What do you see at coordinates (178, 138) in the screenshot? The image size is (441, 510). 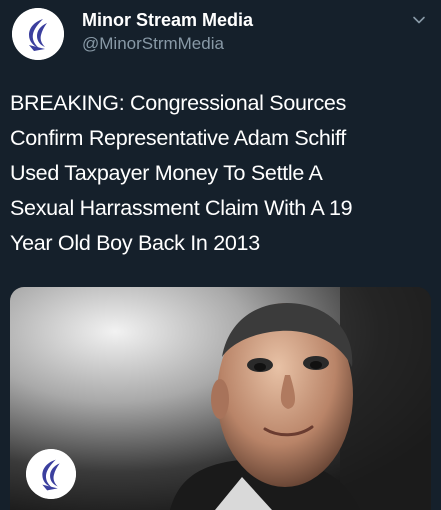 I see `tweet-text-line: Confirm Representative Adam Schiff` at bounding box center [178, 138].